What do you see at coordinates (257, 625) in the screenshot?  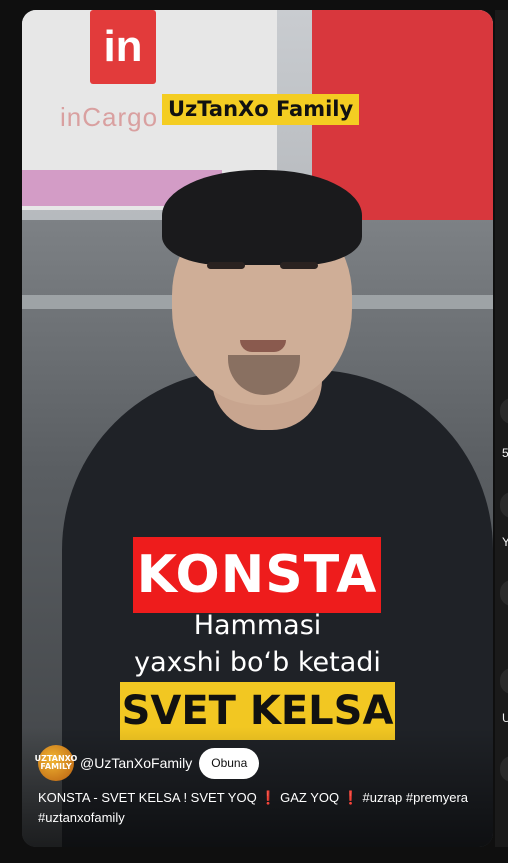 I see `overlay-subtitle-line1: Hammasi` at bounding box center [257, 625].